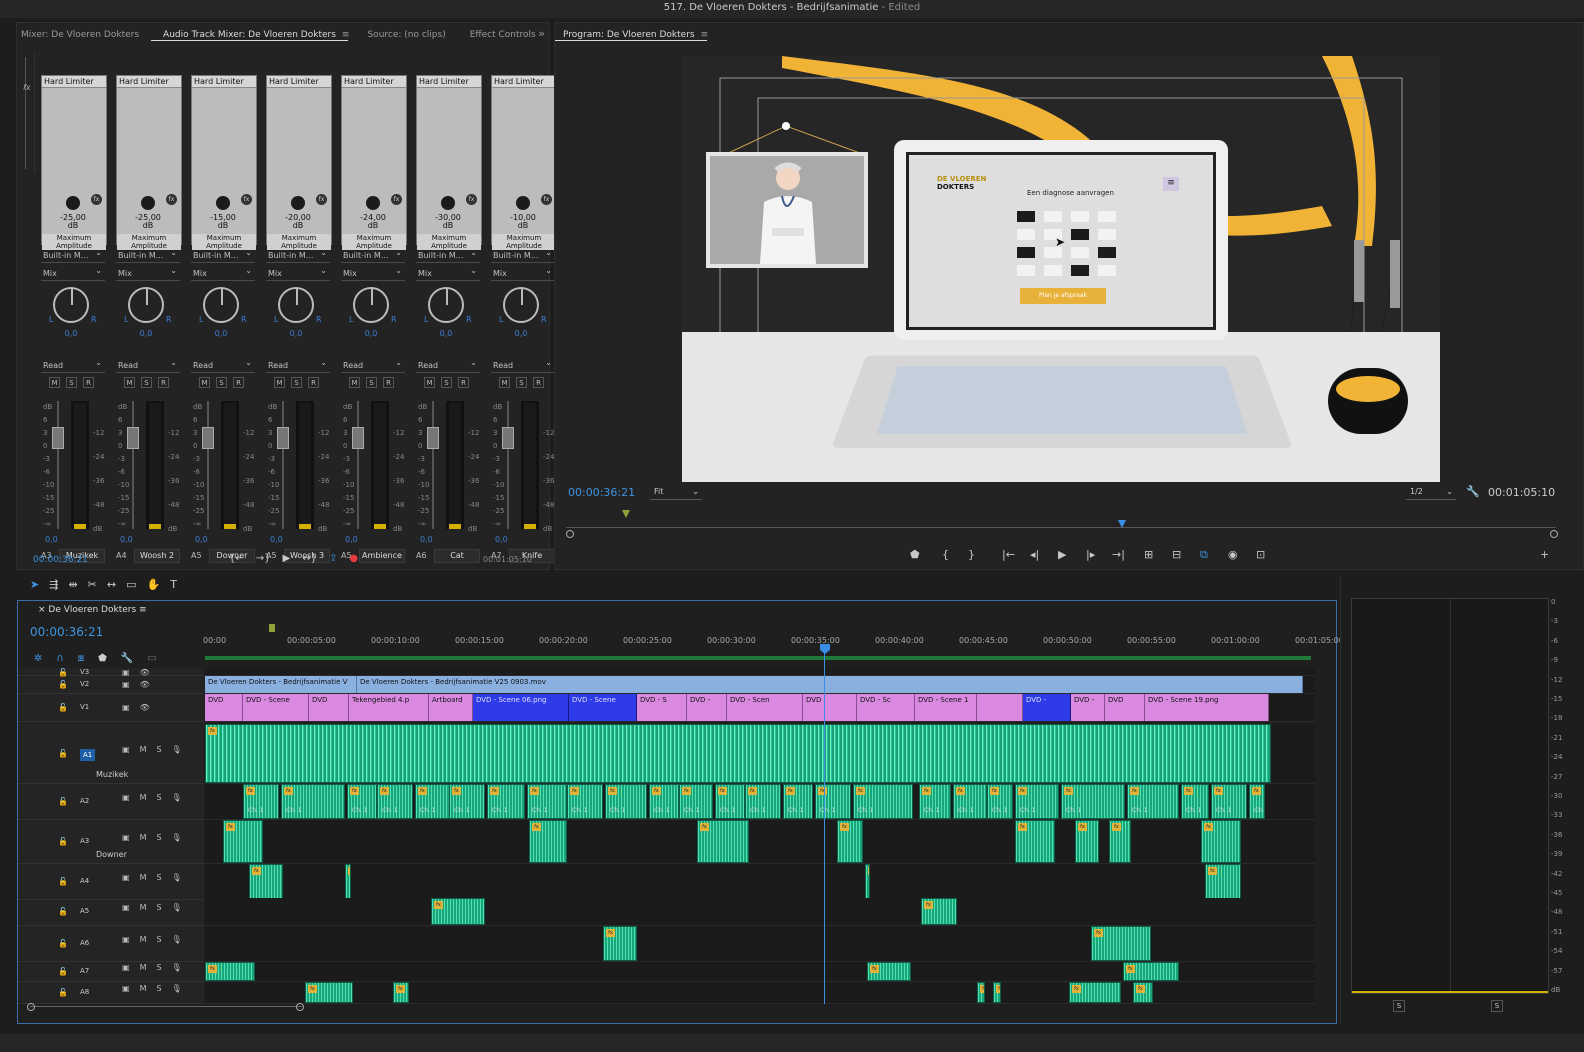  I want to click on captions-icon: ▭, so click(151, 658).